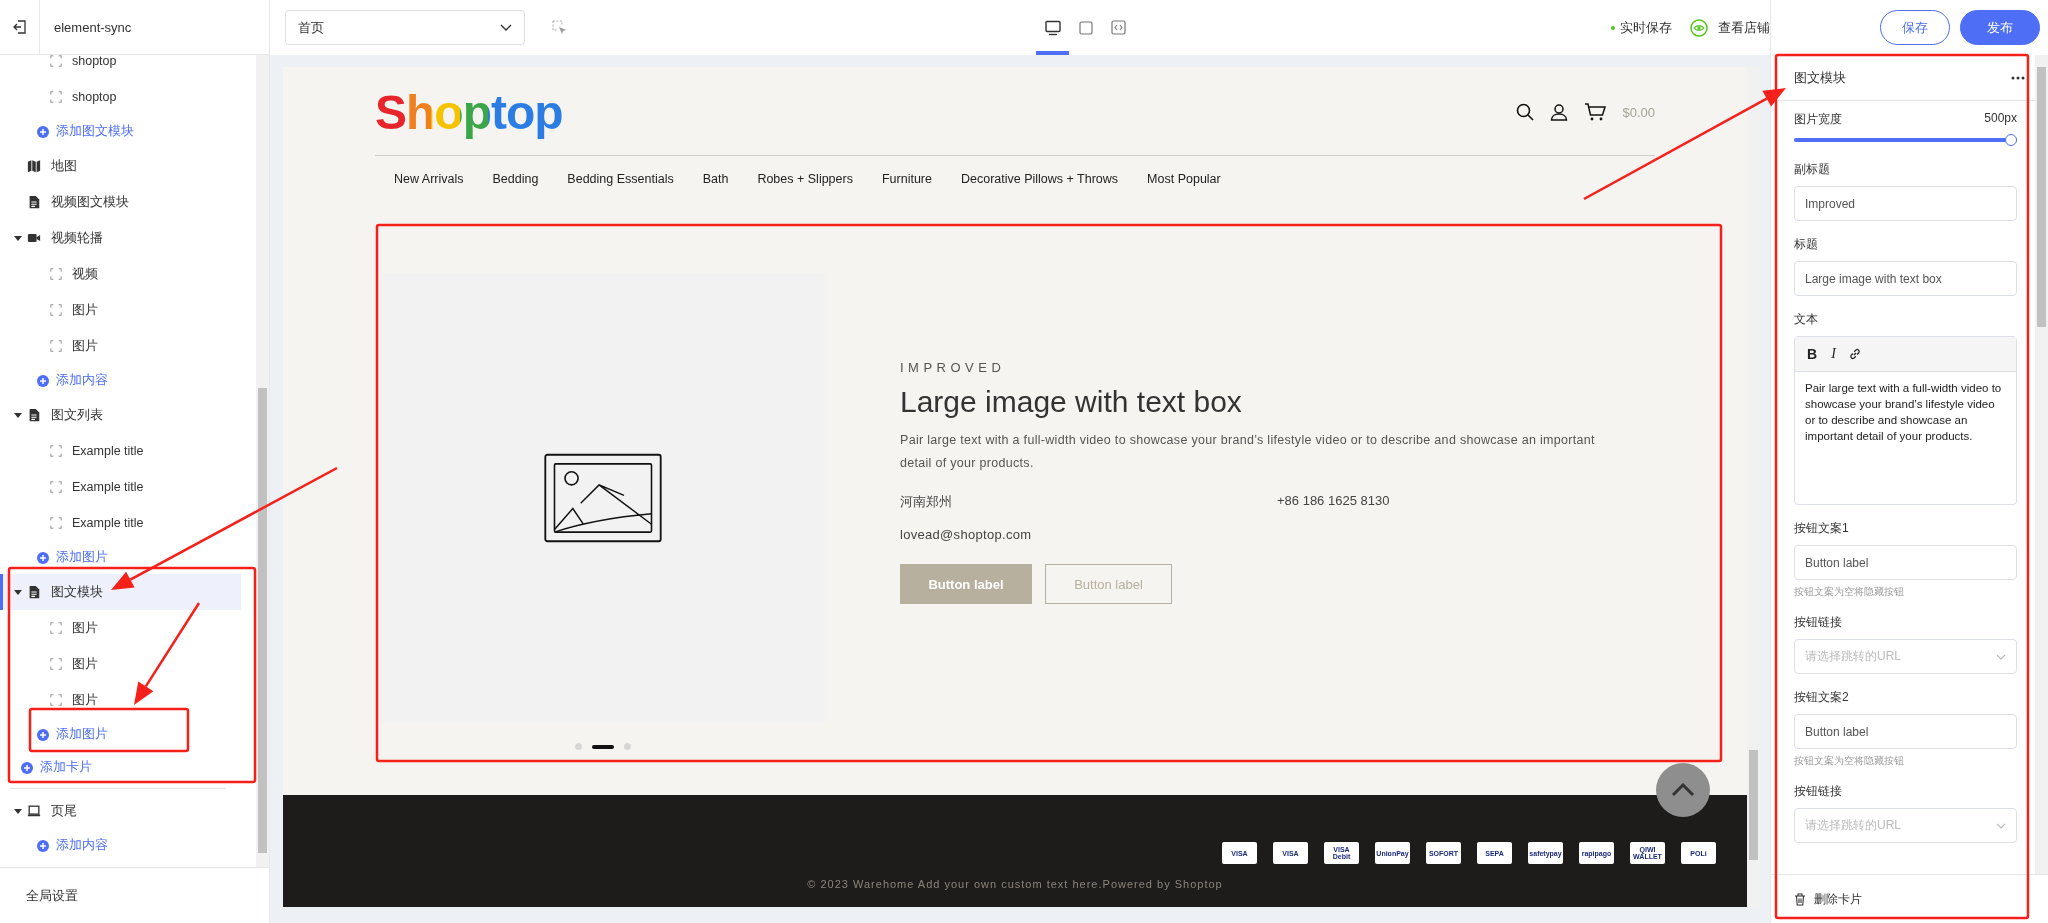 Image resolution: width=2048 pixels, height=923 pixels. Describe the element at coordinates (2018, 77) in the screenshot. I see `more-icon` at that location.